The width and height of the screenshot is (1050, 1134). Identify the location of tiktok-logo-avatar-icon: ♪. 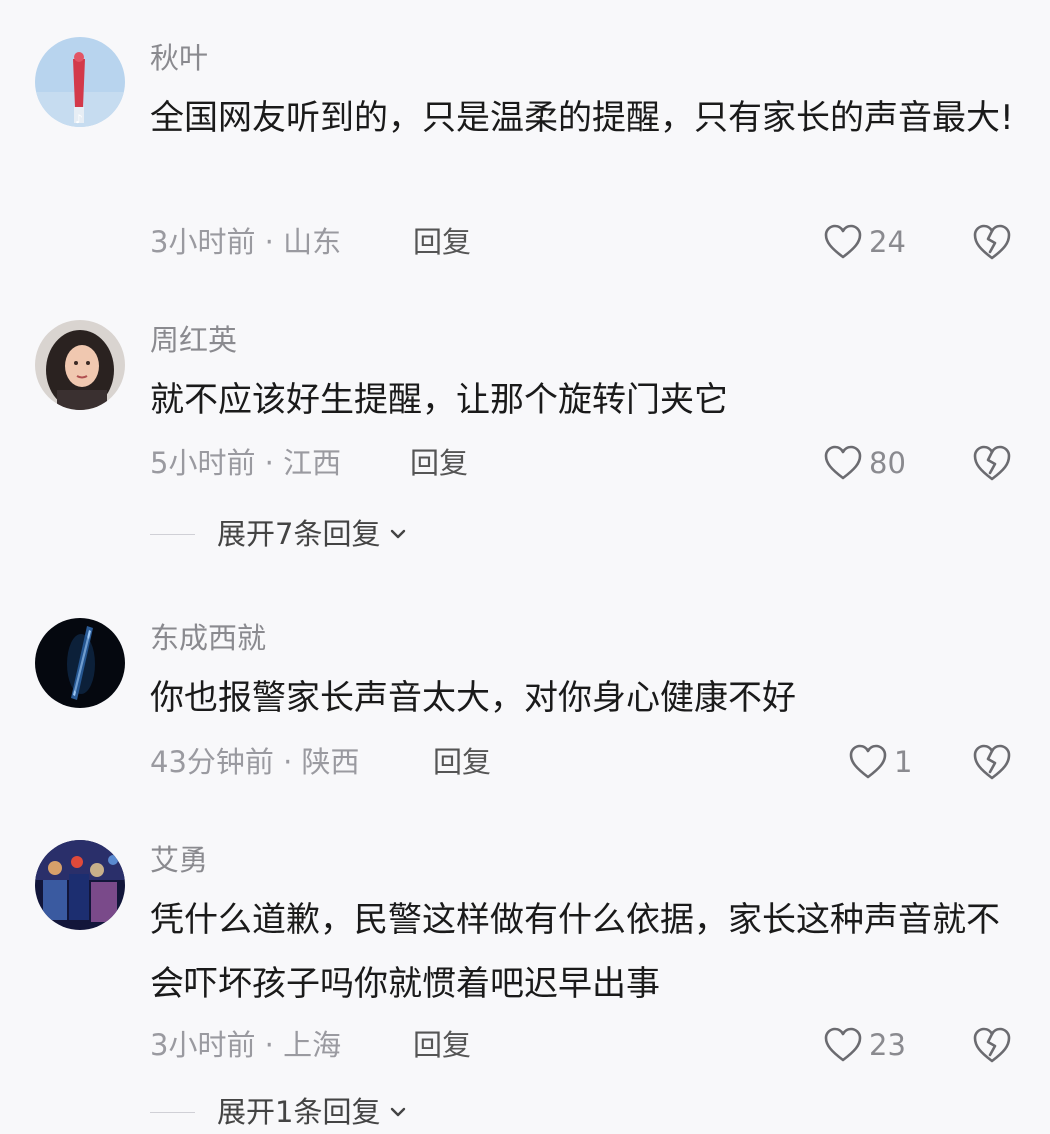
(80, 82).